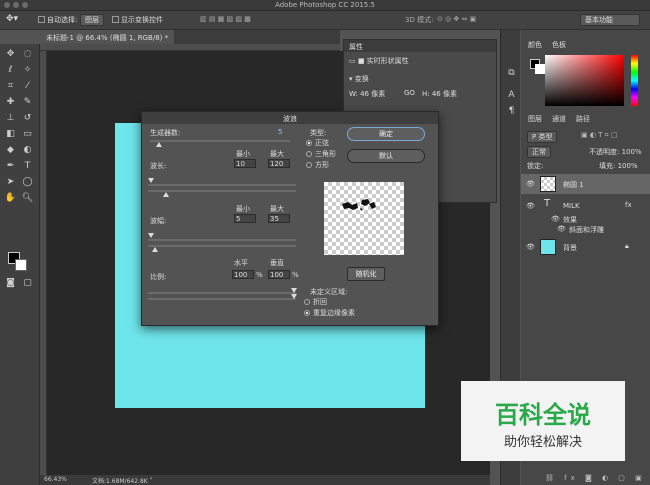 This screenshot has height=485, width=650. Describe the element at coordinates (317, 143) in the screenshot. I see `type-radio-sine: 正弦` at that location.